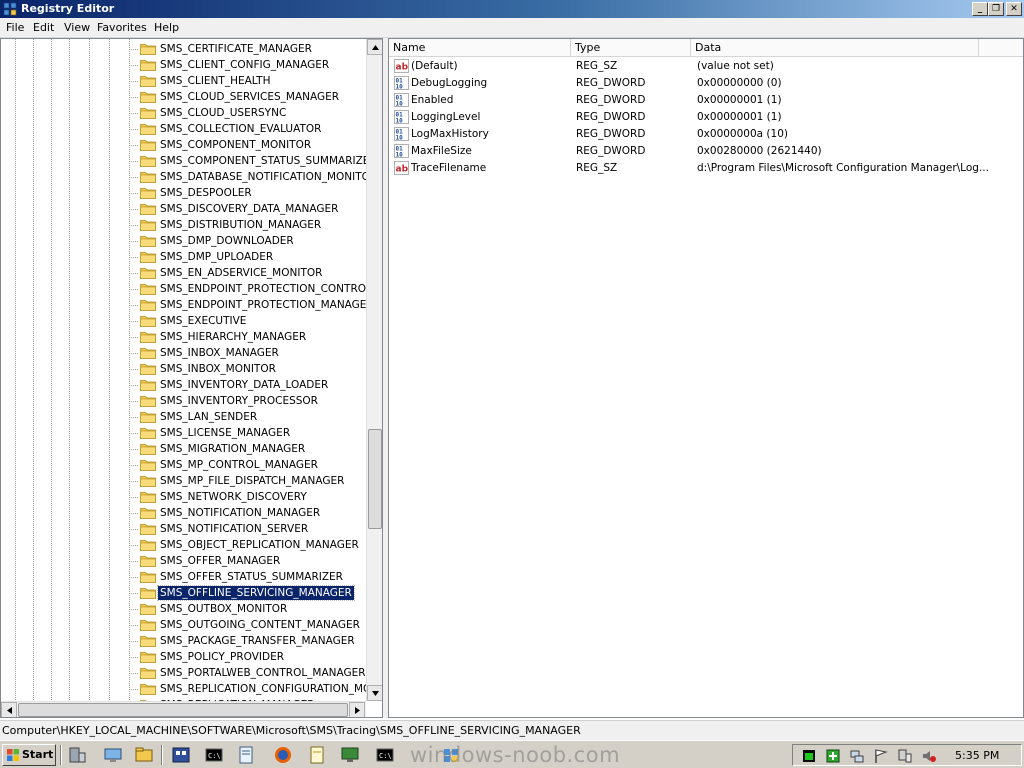  What do you see at coordinates (77, 27) in the screenshot?
I see `menu-view: View` at bounding box center [77, 27].